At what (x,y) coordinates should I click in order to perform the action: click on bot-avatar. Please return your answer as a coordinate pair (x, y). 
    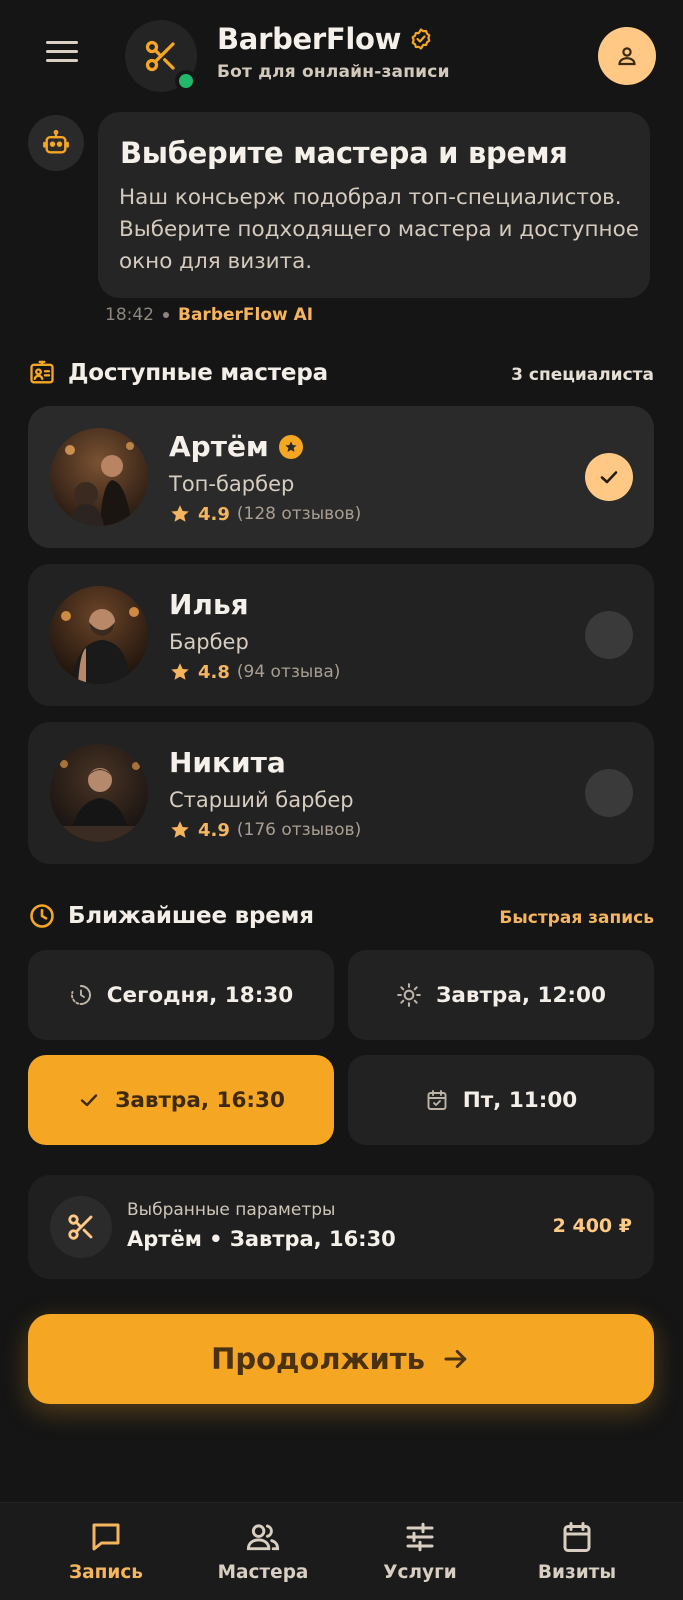
    Looking at the image, I should click on (56, 143).